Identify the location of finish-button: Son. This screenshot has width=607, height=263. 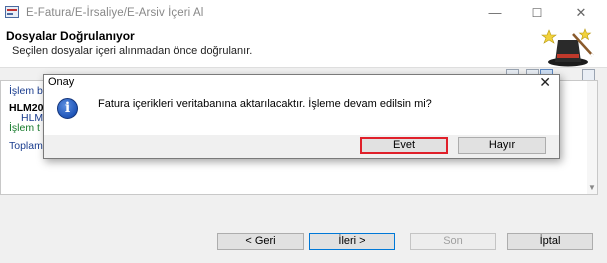
(453, 241).